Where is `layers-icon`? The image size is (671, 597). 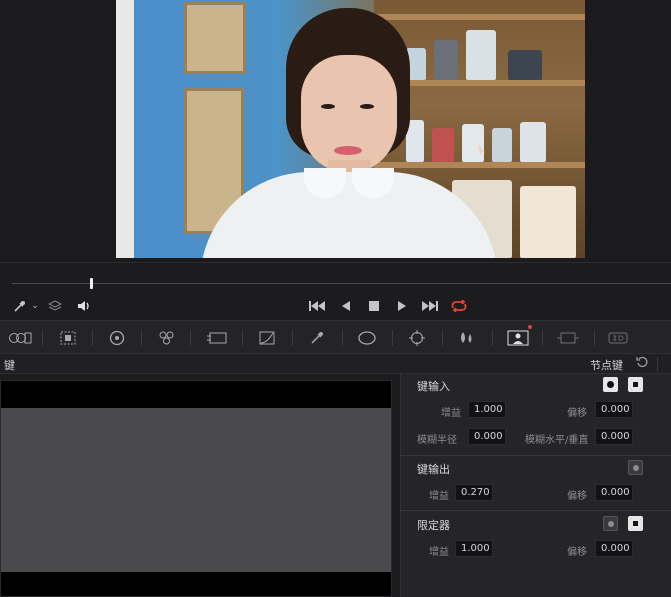 layers-icon is located at coordinates (55, 306).